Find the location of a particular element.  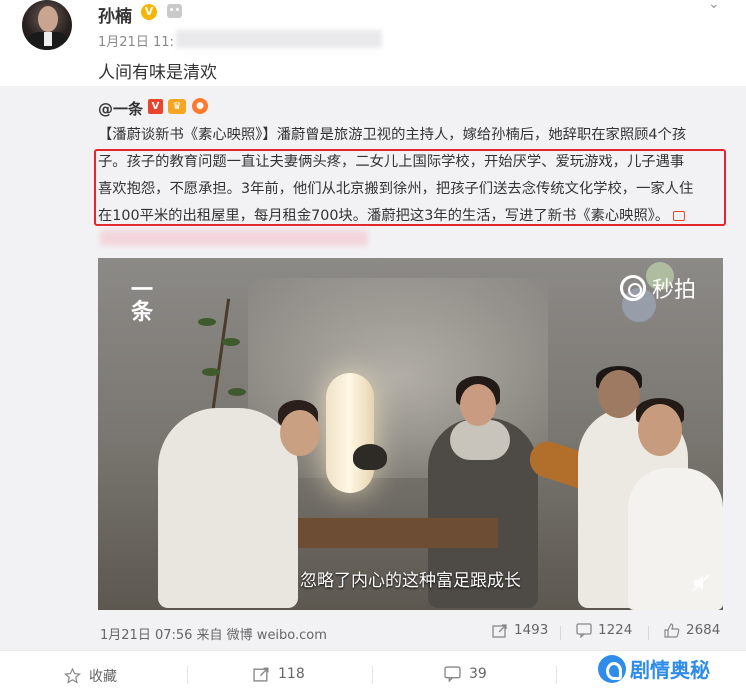

repost-author: @一条 is located at coordinates (120, 108).